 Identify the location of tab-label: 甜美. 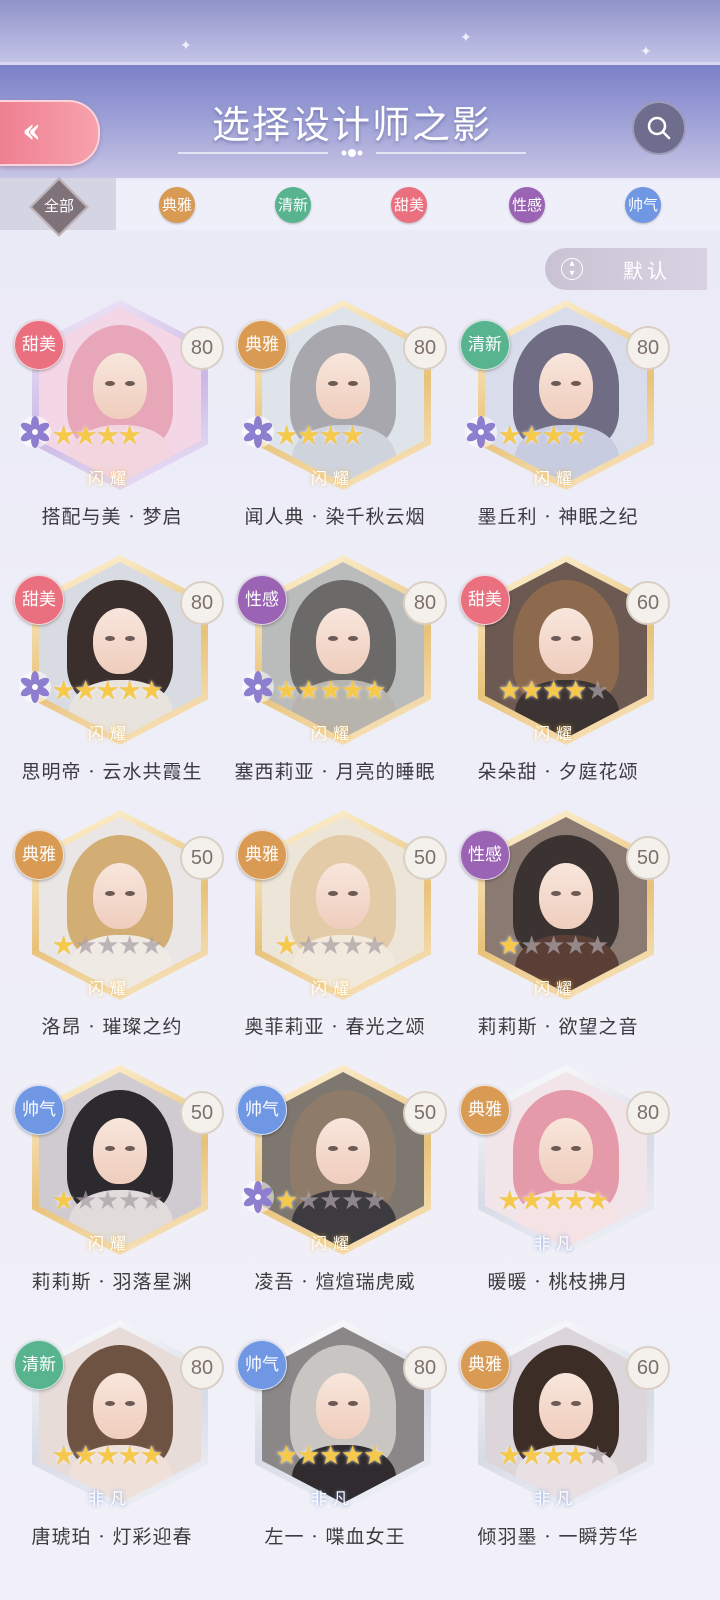
(409, 205).